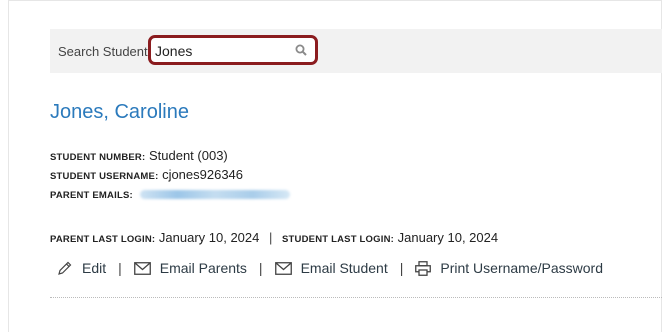 The height and width of the screenshot is (332, 670). Describe the element at coordinates (203, 268) in the screenshot. I see `email-parents-label: Email Parents` at that location.